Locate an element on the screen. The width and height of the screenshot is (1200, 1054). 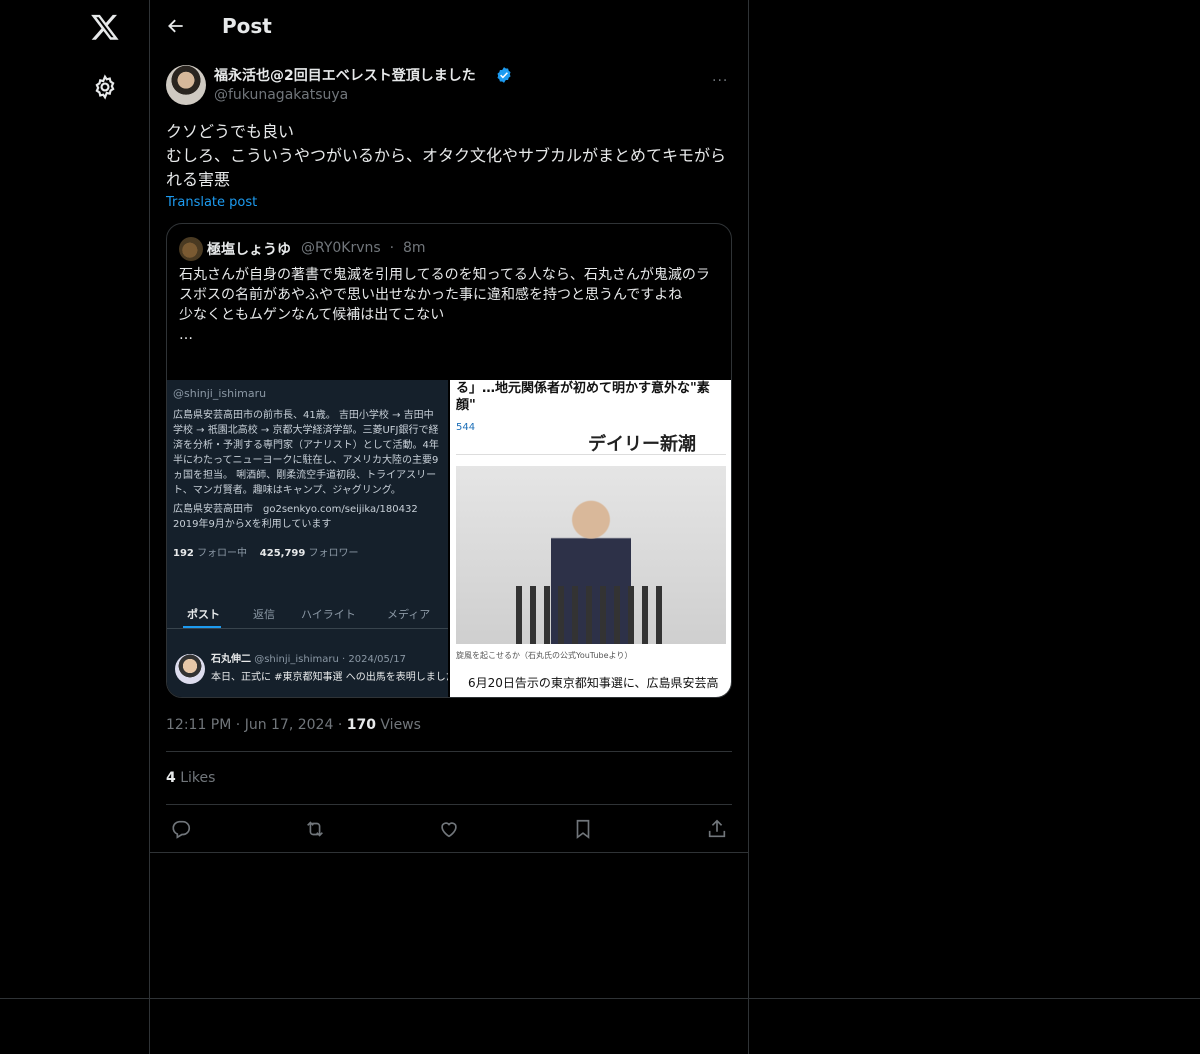
more-options-icon: ··· is located at coordinates (720, 81).